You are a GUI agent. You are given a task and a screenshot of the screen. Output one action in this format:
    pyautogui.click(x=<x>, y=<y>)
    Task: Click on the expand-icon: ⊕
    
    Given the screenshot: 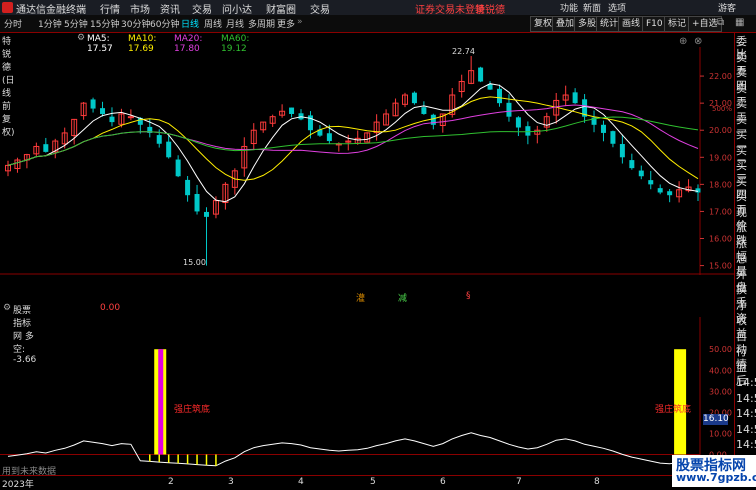 What is the action you would take?
    pyautogui.click(x=683, y=41)
    